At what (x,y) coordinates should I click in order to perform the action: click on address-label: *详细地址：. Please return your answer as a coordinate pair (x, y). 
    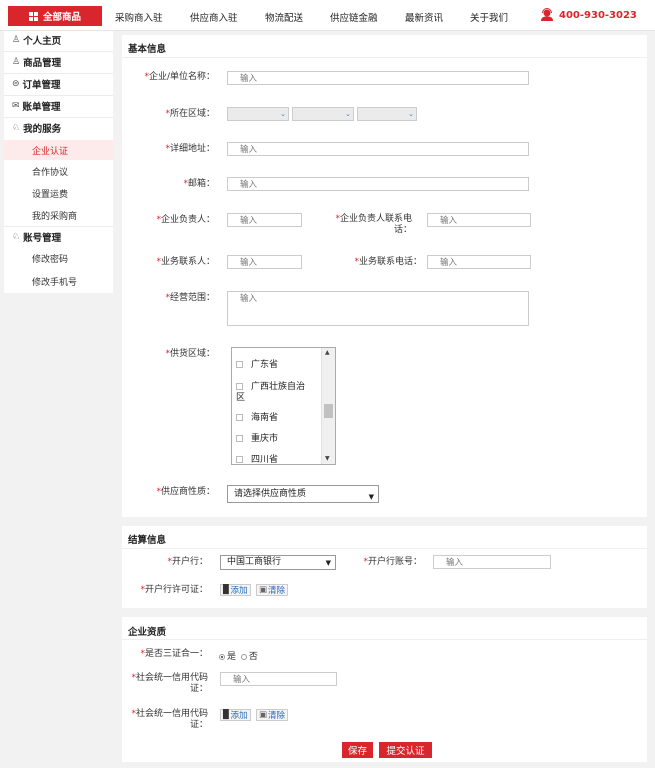
    Looking at the image, I should click on (190, 149).